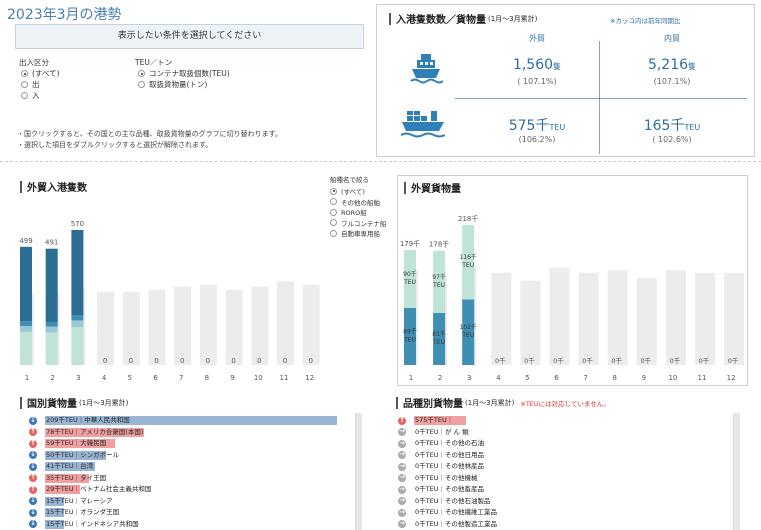 Image resolution: width=761 pixels, height=530 pixels. I want to click on commodity-bar: 0千TEU｜その他繊維工業品, so click(455, 512).